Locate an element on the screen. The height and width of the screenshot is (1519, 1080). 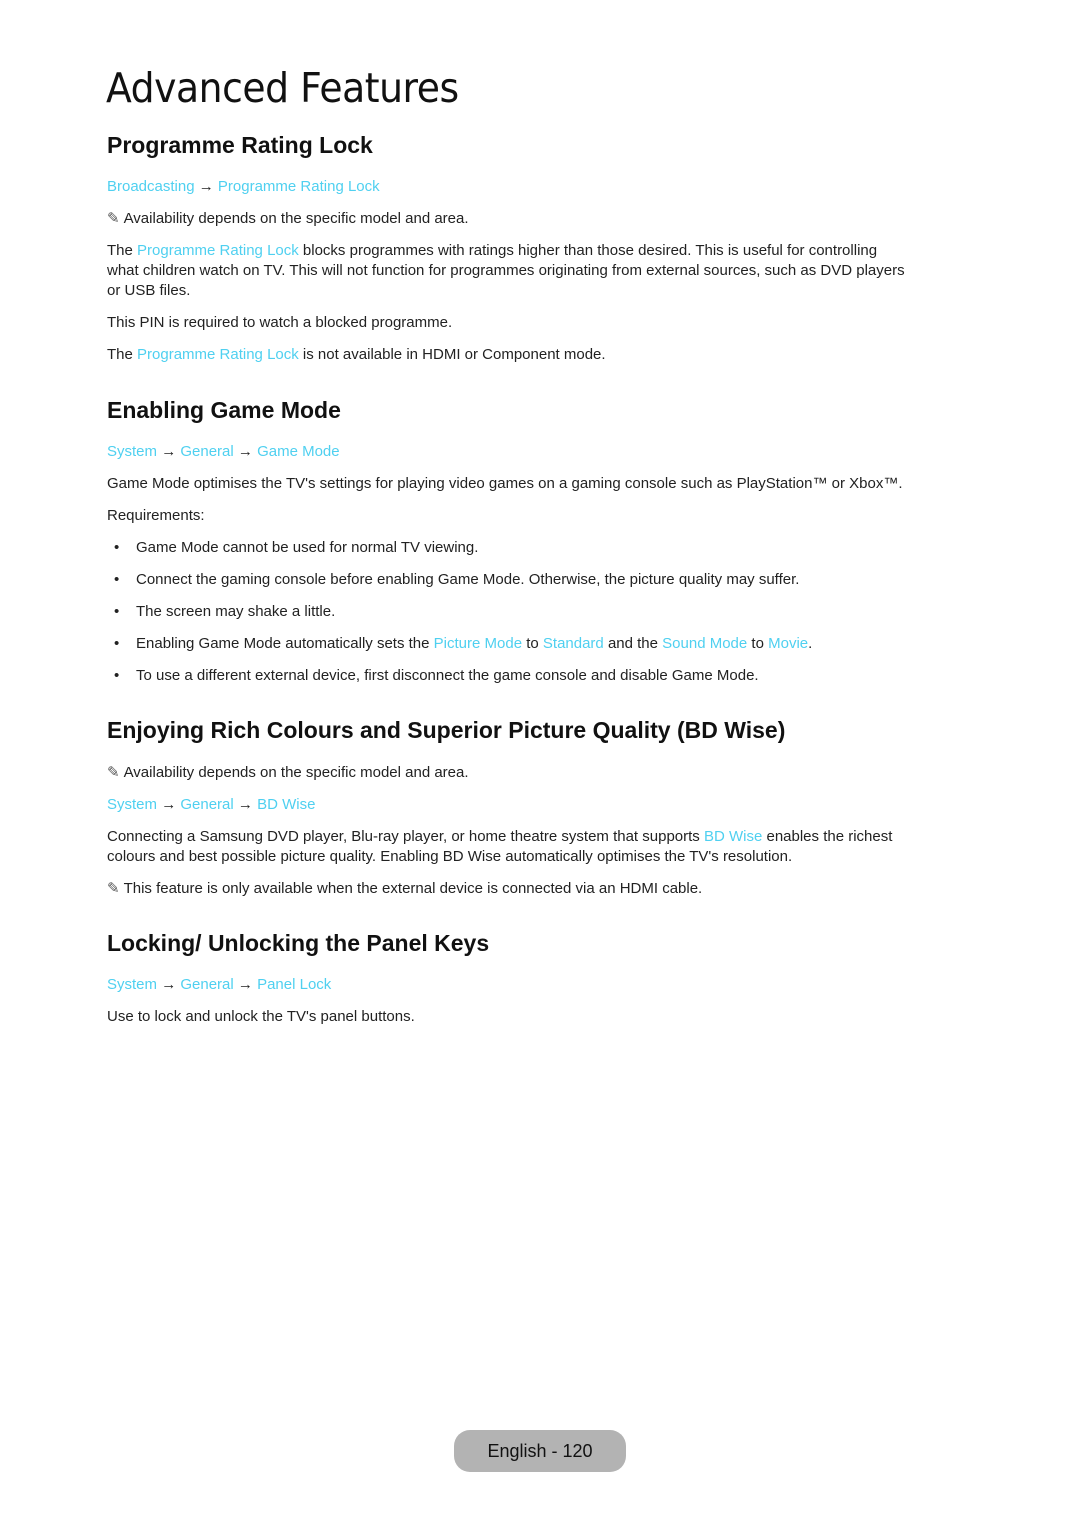
text: and the is located at coordinates (633, 643).